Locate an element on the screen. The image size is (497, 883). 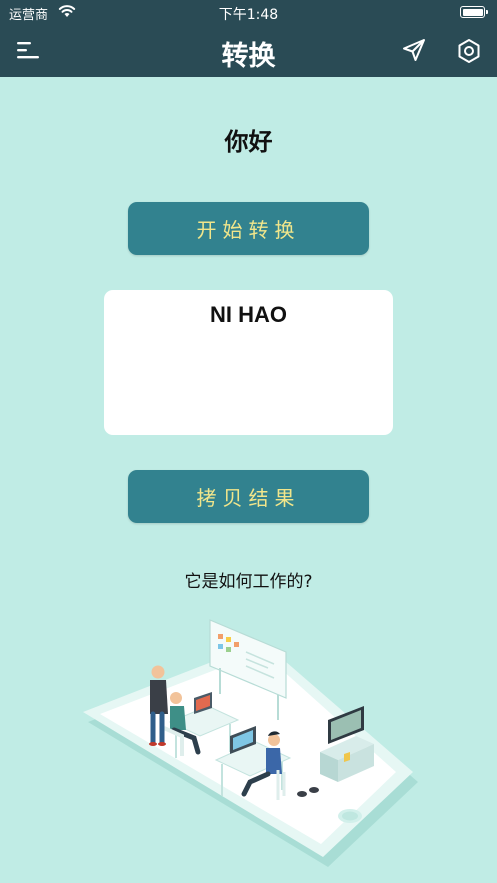
result-text: NI HAO is located at coordinates (248, 314).